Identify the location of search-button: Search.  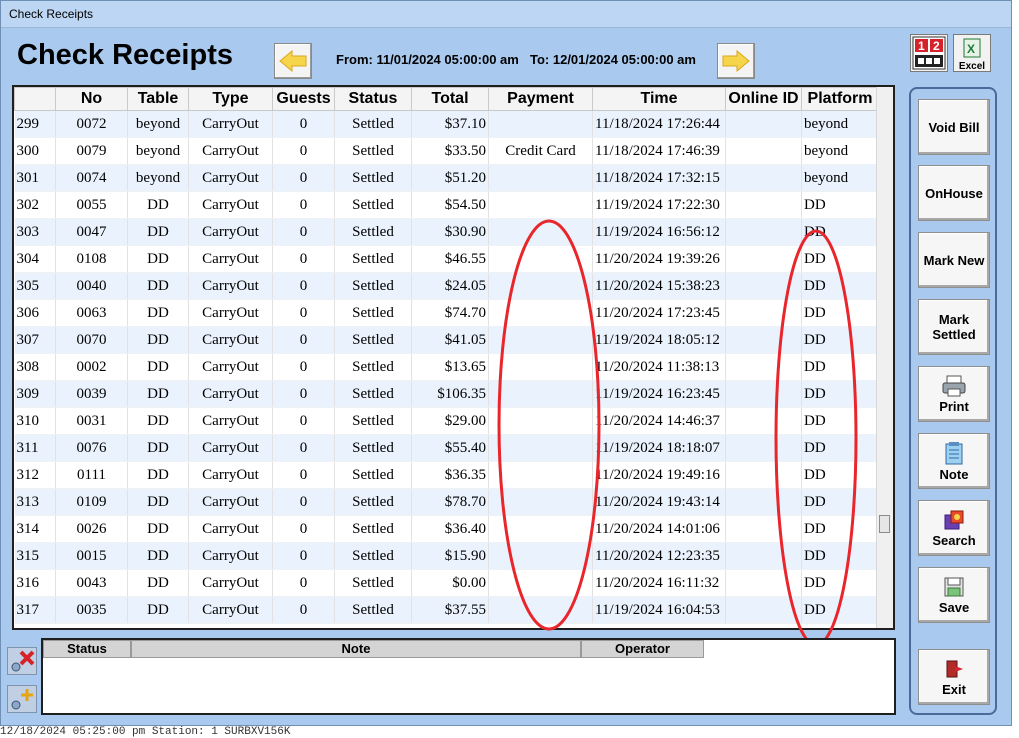
(954, 528).